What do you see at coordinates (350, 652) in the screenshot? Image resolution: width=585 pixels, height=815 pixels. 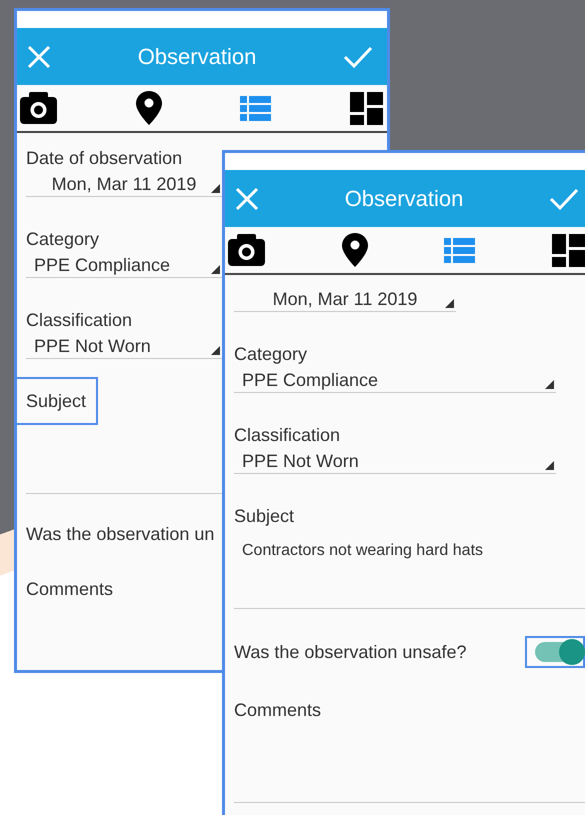 I see `field-label: Was the observation unsafe?` at bounding box center [350, 652].